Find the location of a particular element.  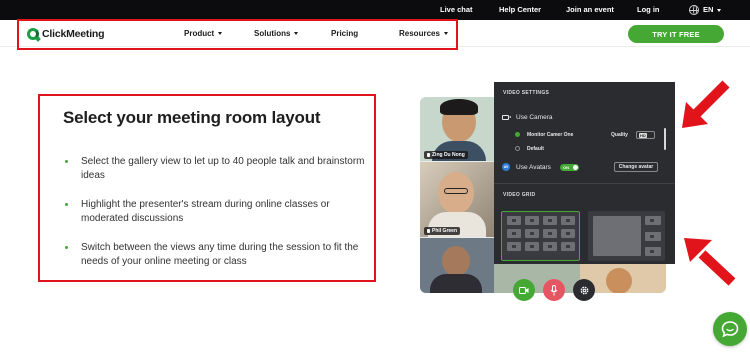

quality-label: Quality is located at coordinates (619, 135).